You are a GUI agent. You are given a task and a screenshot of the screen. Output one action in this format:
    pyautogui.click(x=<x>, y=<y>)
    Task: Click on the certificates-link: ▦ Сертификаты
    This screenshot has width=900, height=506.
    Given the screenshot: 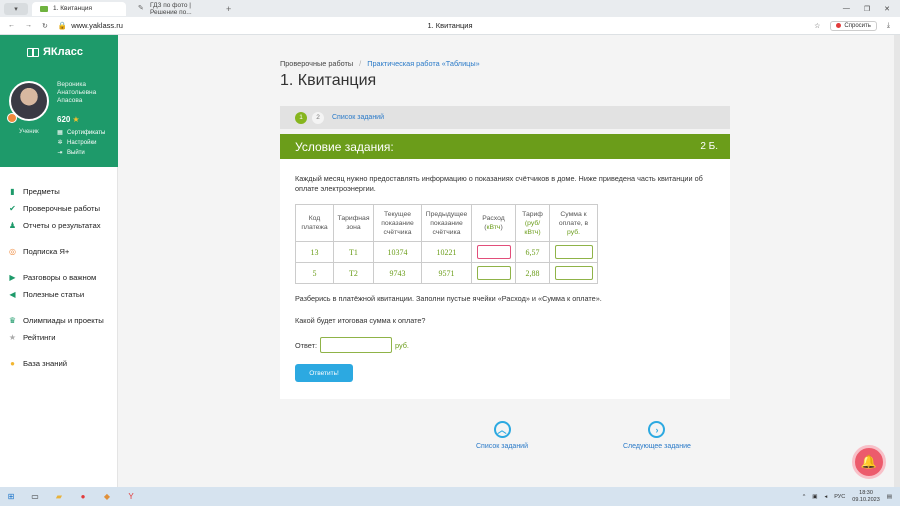 What is the action you would take?
    pyautogui.click(x=81, y=133)
    